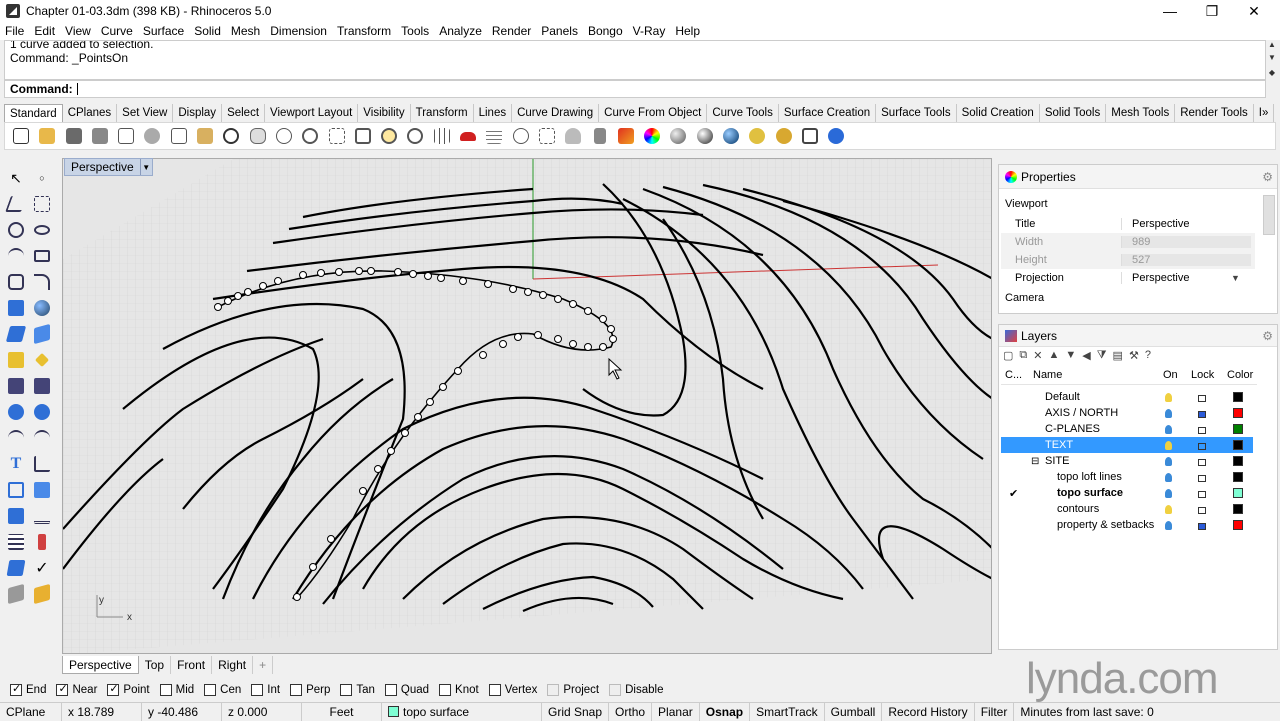 The image size is (1280, 721). What do you see at coordinates (16, 230) in the screenshot?
I see `circle-icon` at bounding box center [16, 230].